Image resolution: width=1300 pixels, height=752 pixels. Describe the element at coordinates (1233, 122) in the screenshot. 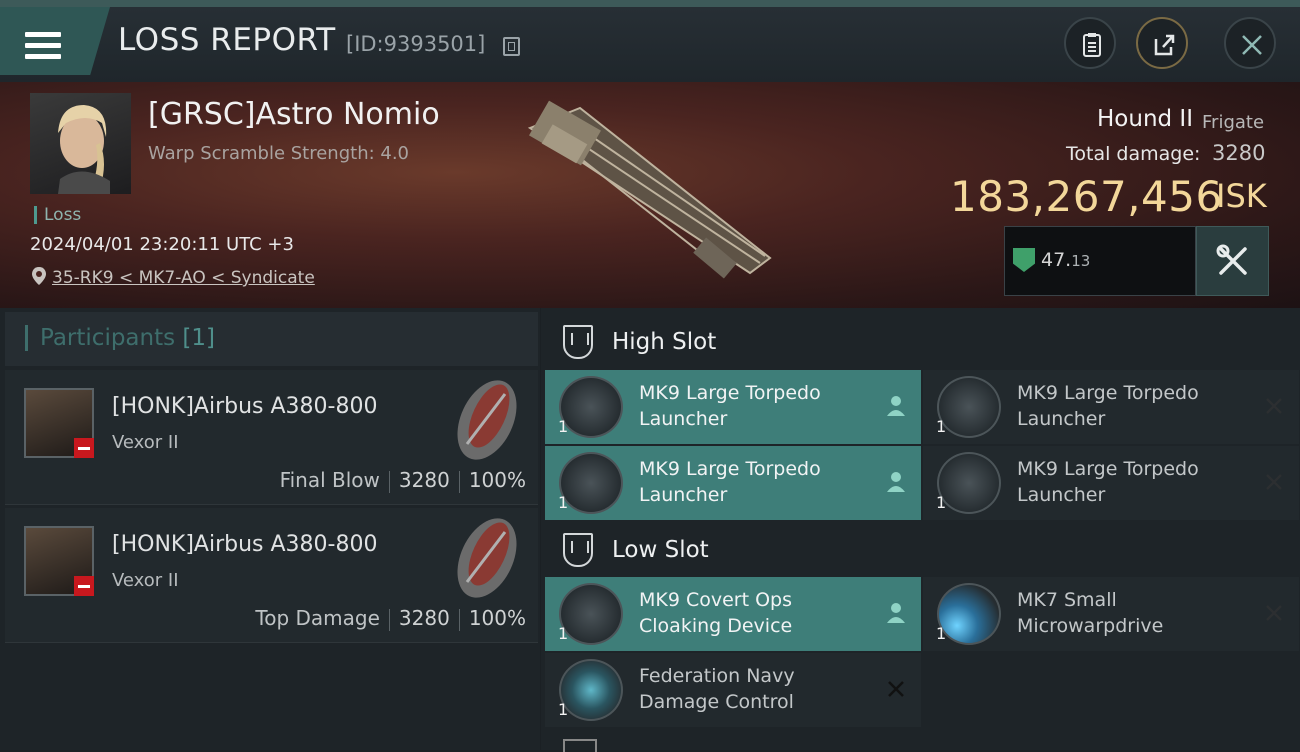

I see `ship-class: Frigate` at that location.